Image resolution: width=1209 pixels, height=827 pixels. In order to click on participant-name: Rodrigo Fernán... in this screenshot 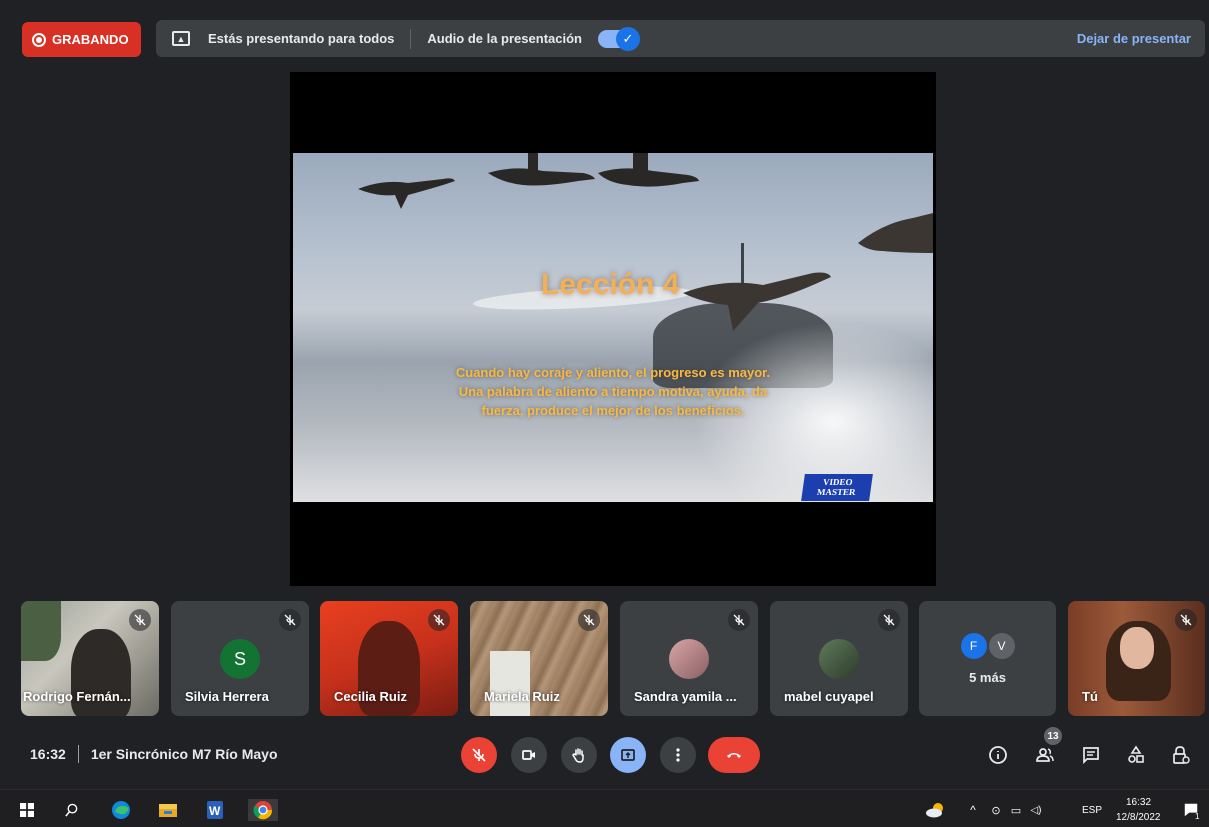, I will do `click(77, 696)`.